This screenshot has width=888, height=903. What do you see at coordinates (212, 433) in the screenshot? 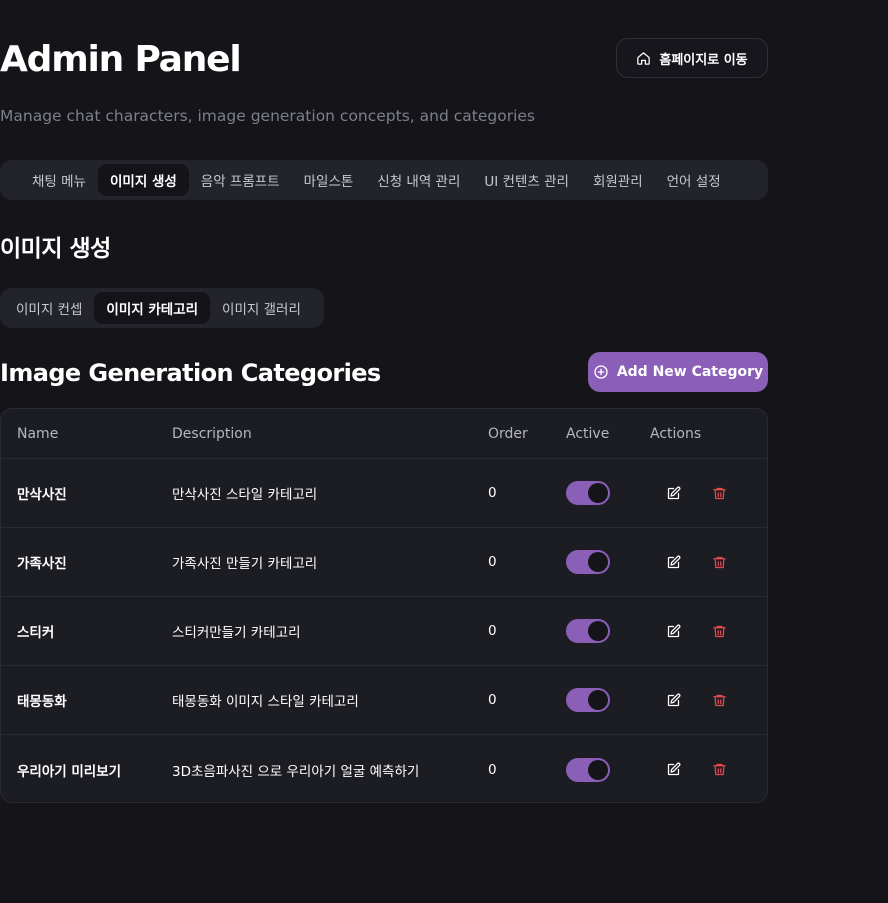
I see `header-description: Description` at bounding box center [212, 433].